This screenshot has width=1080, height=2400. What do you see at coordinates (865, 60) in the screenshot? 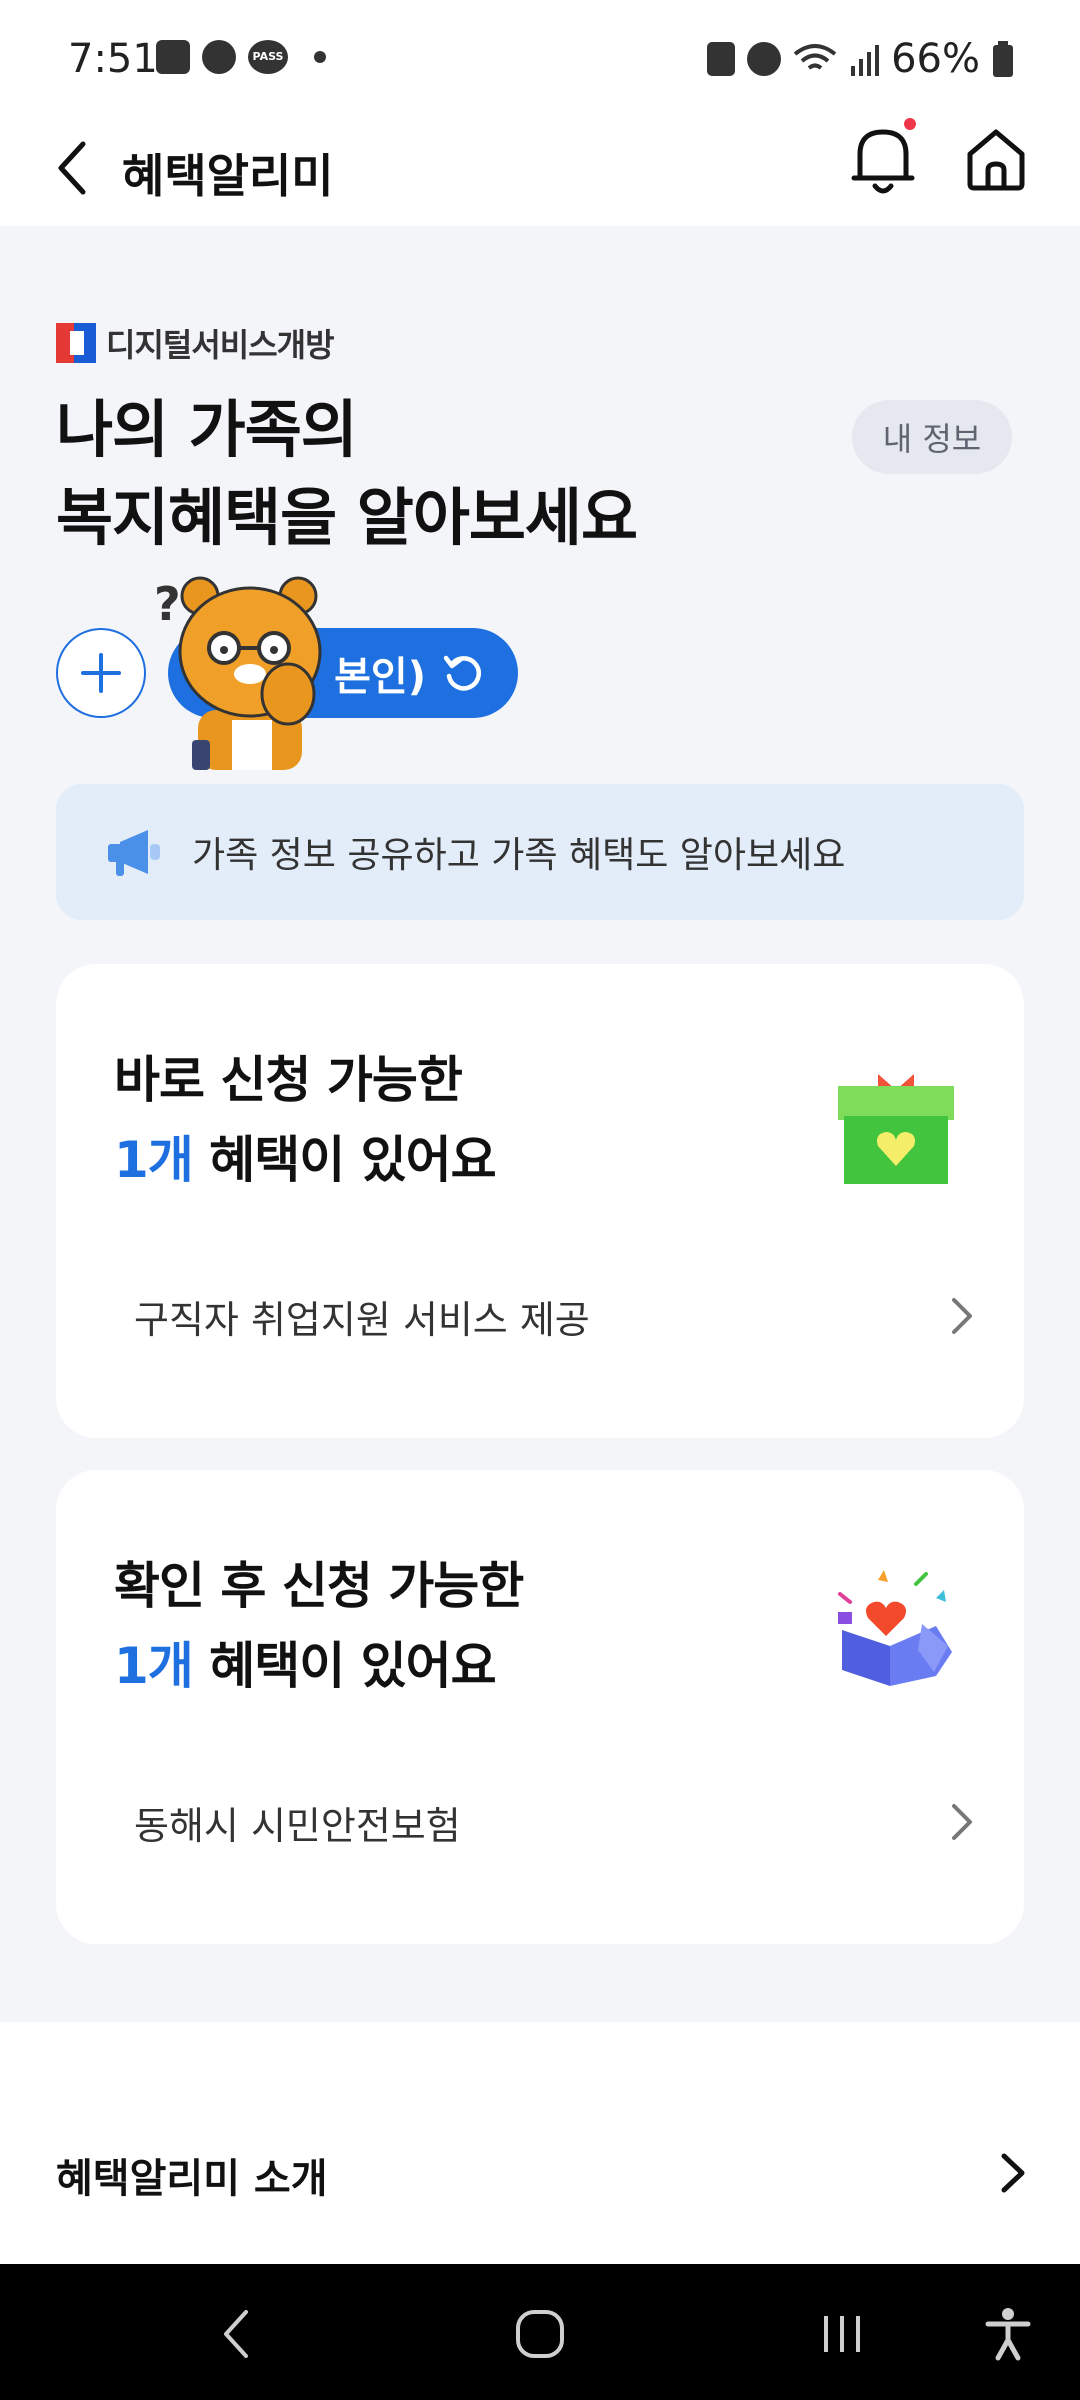
I see `signal-icon` at bounding box center [865, 60].